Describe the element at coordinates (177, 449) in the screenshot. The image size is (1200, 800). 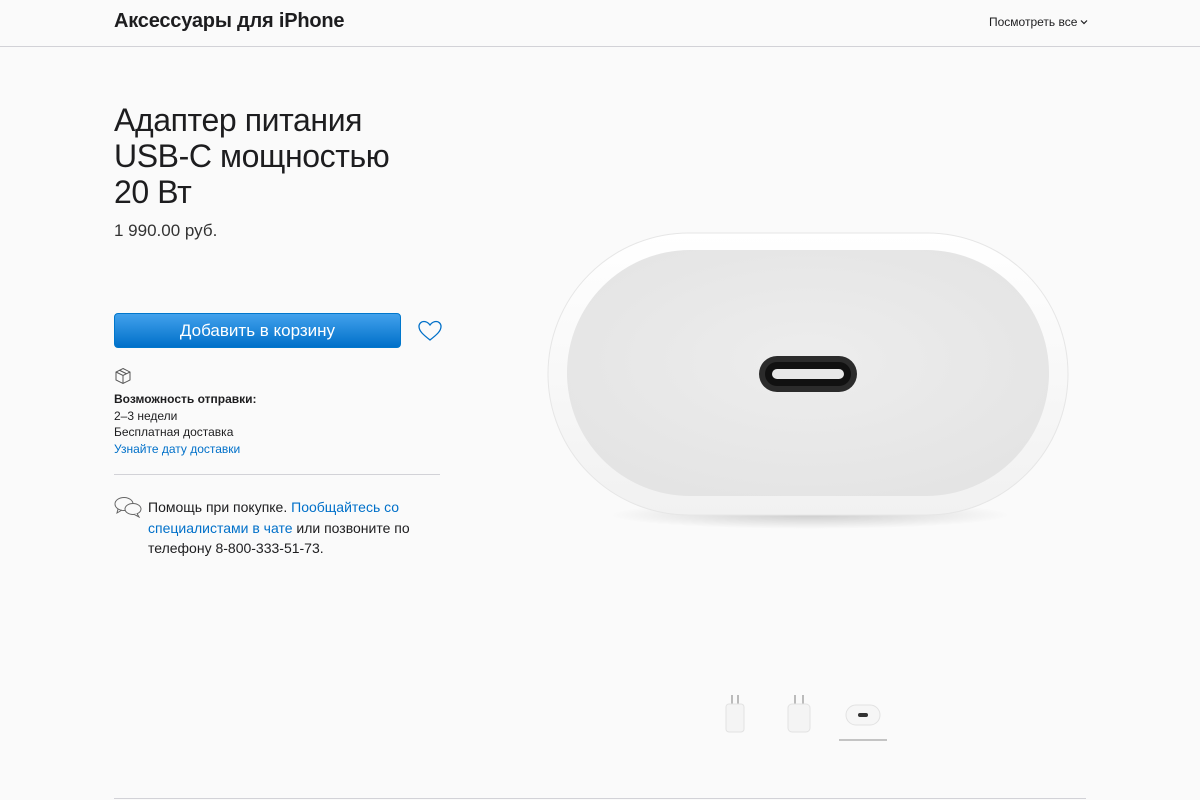
I see `delivery-date-link: Узнайте дату доставки` at that location.